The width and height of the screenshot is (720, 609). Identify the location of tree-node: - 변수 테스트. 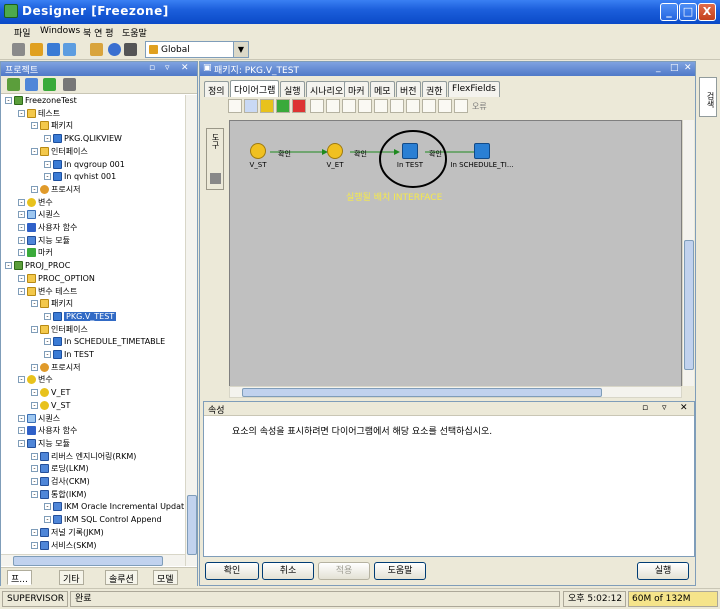
(47, 292).